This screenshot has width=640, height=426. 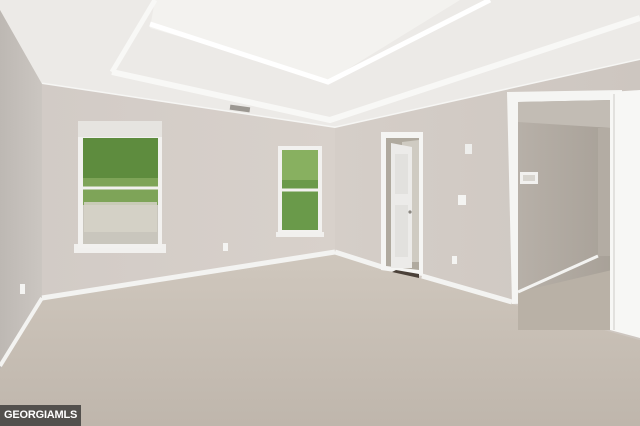 I want to click on listing-watermark: GEORGIAMLS, so click(x=41, y=415).